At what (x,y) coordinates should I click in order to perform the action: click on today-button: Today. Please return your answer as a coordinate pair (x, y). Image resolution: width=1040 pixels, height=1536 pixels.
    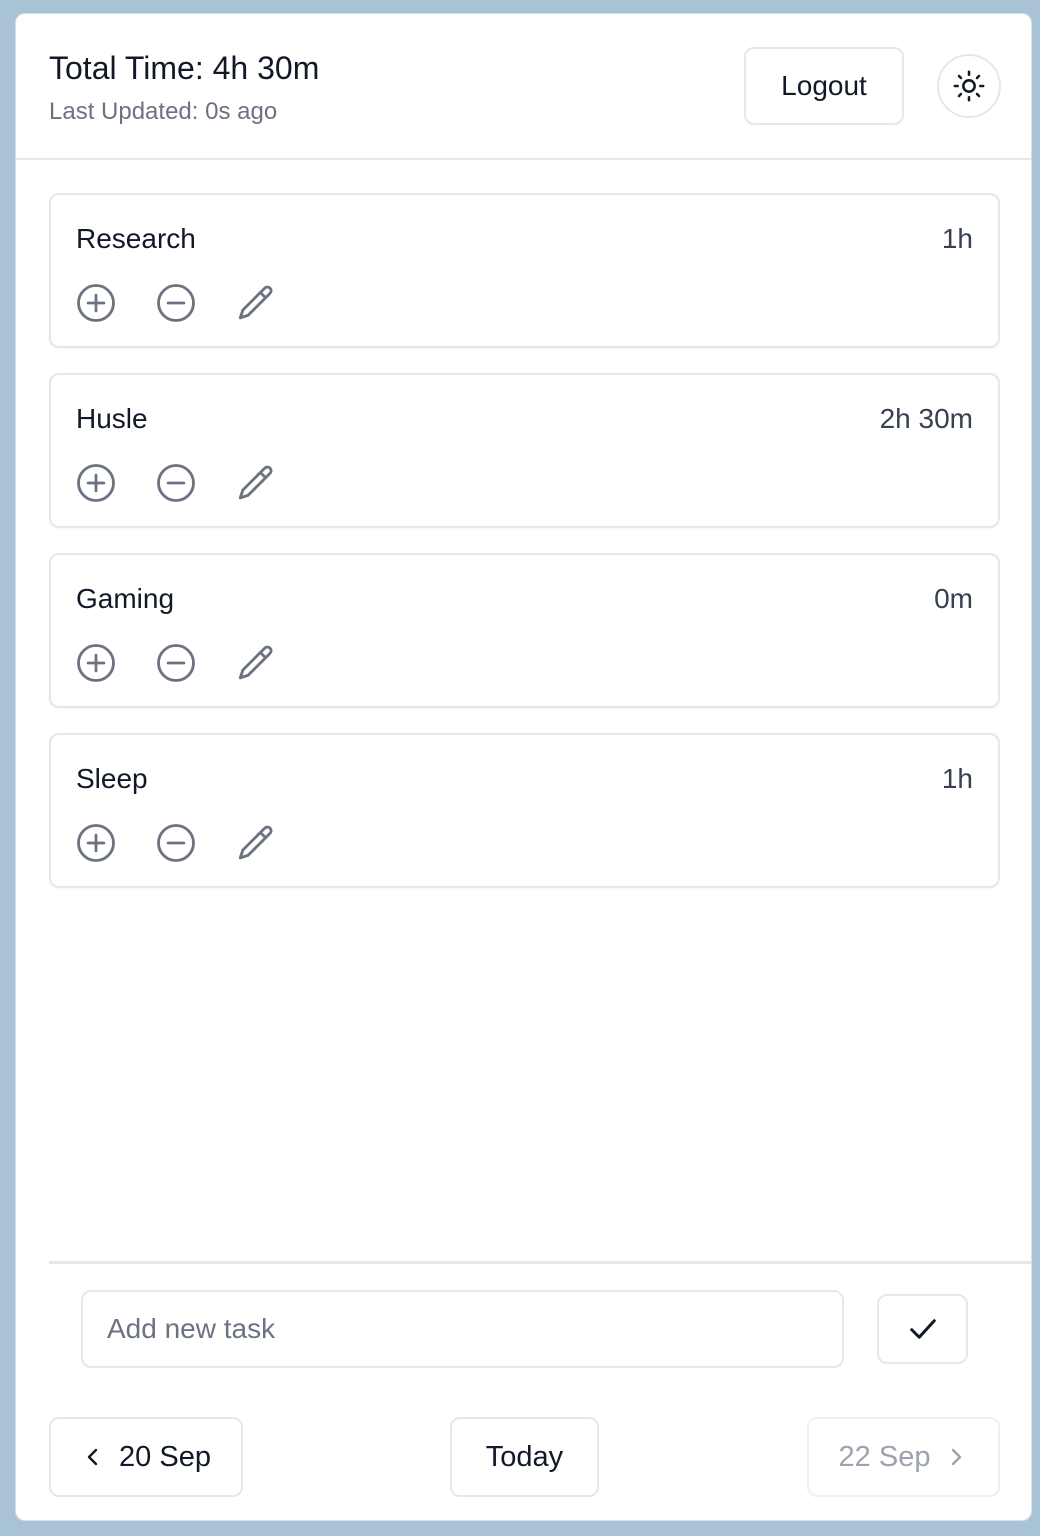
    Looking at the image, I should click on (524, 1457).